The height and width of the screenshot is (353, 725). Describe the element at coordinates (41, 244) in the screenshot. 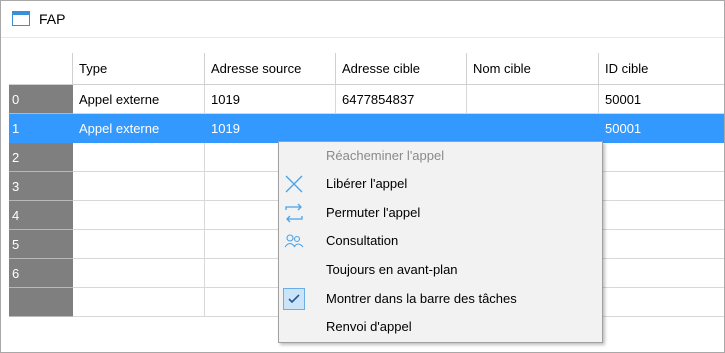

I see `row-header: 5` at that location.